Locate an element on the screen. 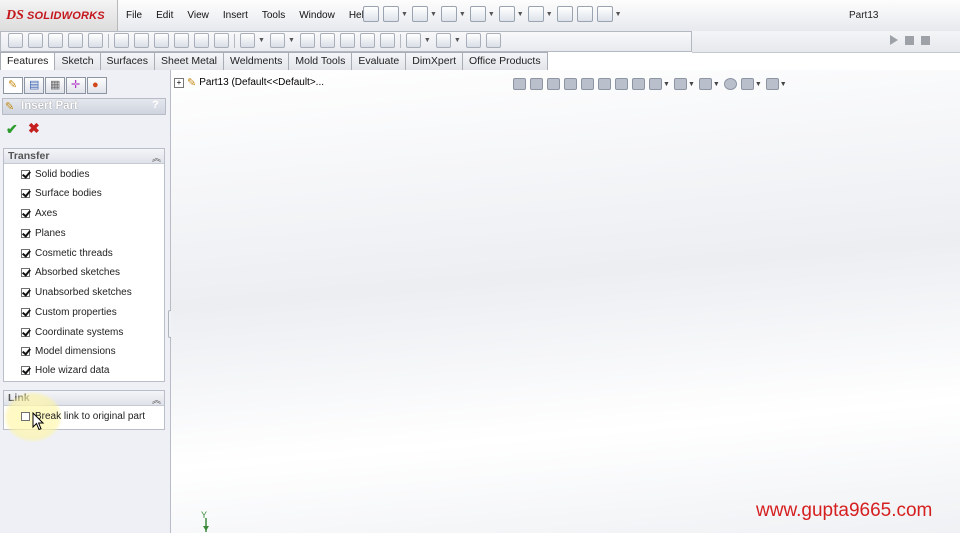 This screenshot has width=960, height=533. checkbox-coordinate-systems: Coordinate systems is located at coordinates (72, 332).